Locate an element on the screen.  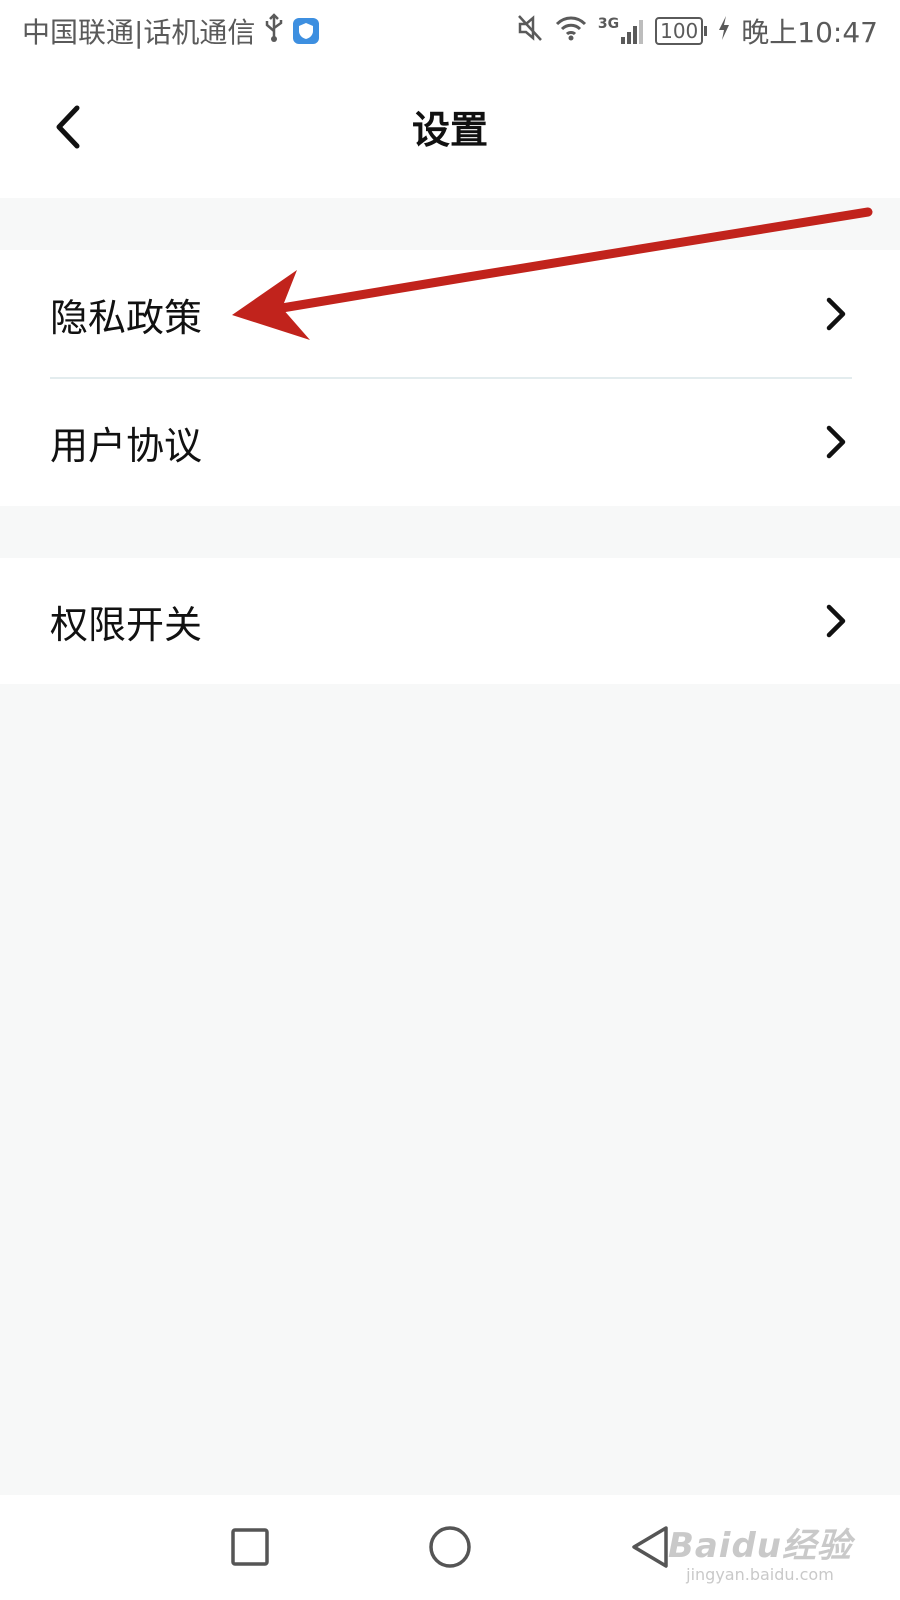
clock: 晚上10:47 is located at coordinates (809, 32).